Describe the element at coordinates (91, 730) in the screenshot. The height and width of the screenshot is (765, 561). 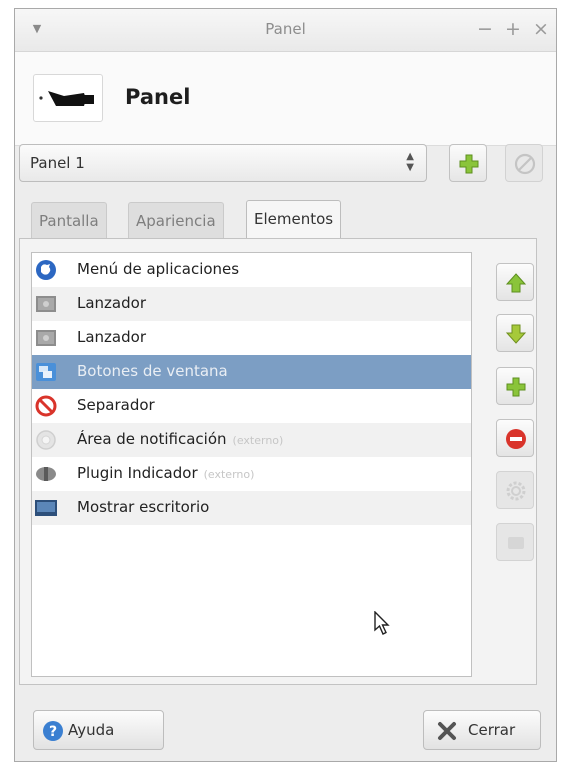
I see `help-label: Ayuda` at that location.